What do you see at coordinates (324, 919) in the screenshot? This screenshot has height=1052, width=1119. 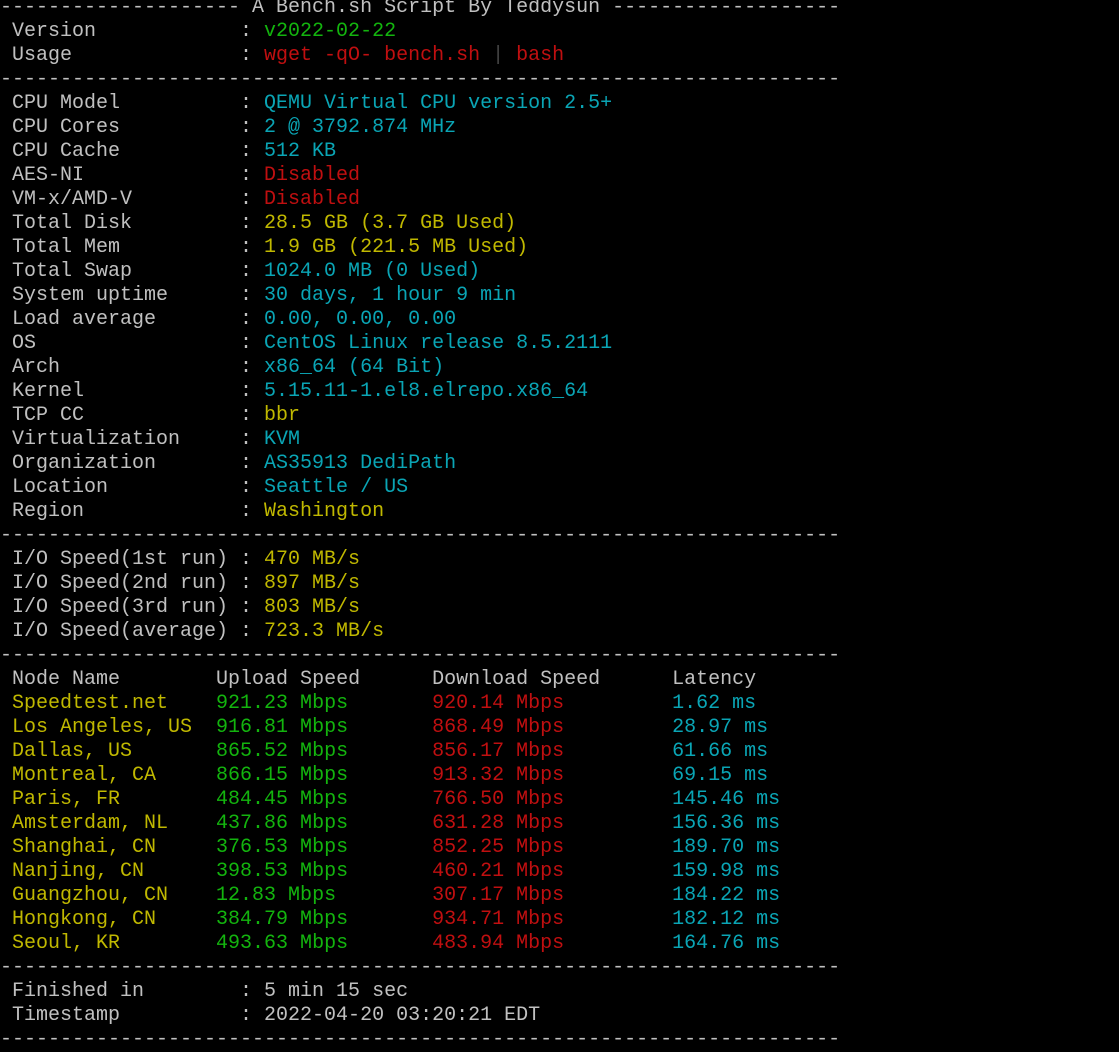 I see `upload-speed: 384.79 Mbps` at bounding box center [324, 919].